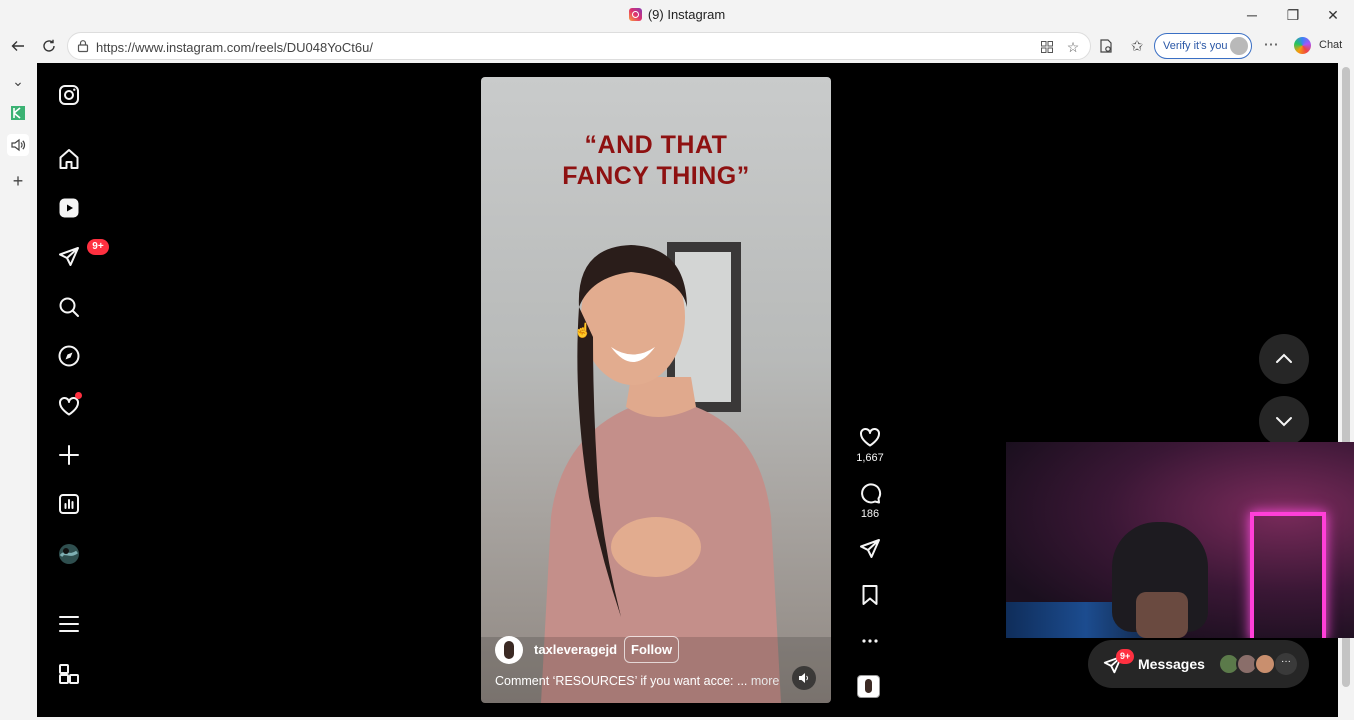 This screenshot has width=1354, height=720. I want to click on author-username: taxleveragejd, so click(575, 649).